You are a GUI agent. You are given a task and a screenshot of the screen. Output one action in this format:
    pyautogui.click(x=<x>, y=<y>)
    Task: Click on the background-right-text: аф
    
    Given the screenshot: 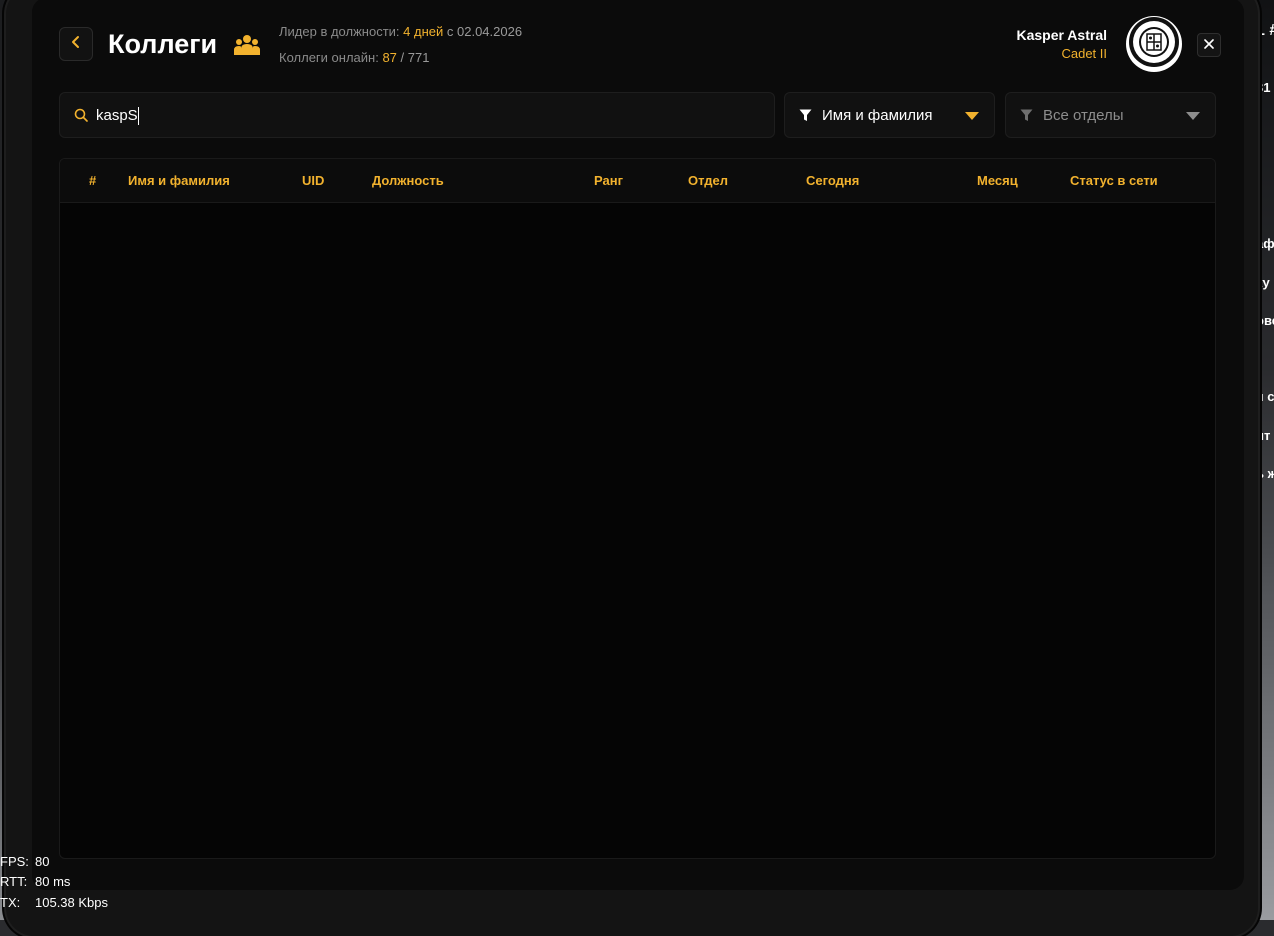 What is the action you would take?
    pyautogui.click(x=1265, y=243)
    